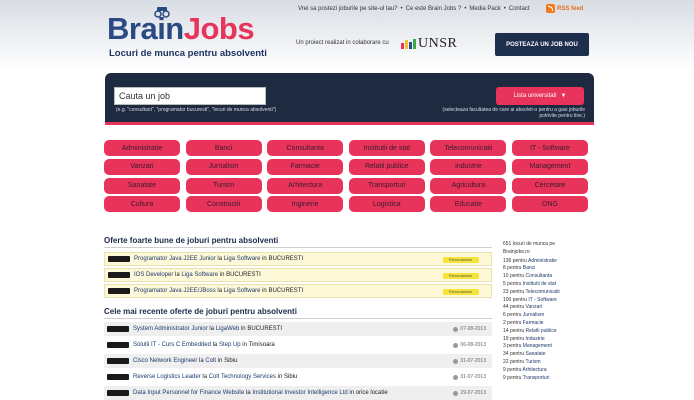 This screenshot has height=400, width=694. What do you see at coordinates (223, 148) in the screenshot?
I see `category-button: Banci` at bounding box center [223, 148].